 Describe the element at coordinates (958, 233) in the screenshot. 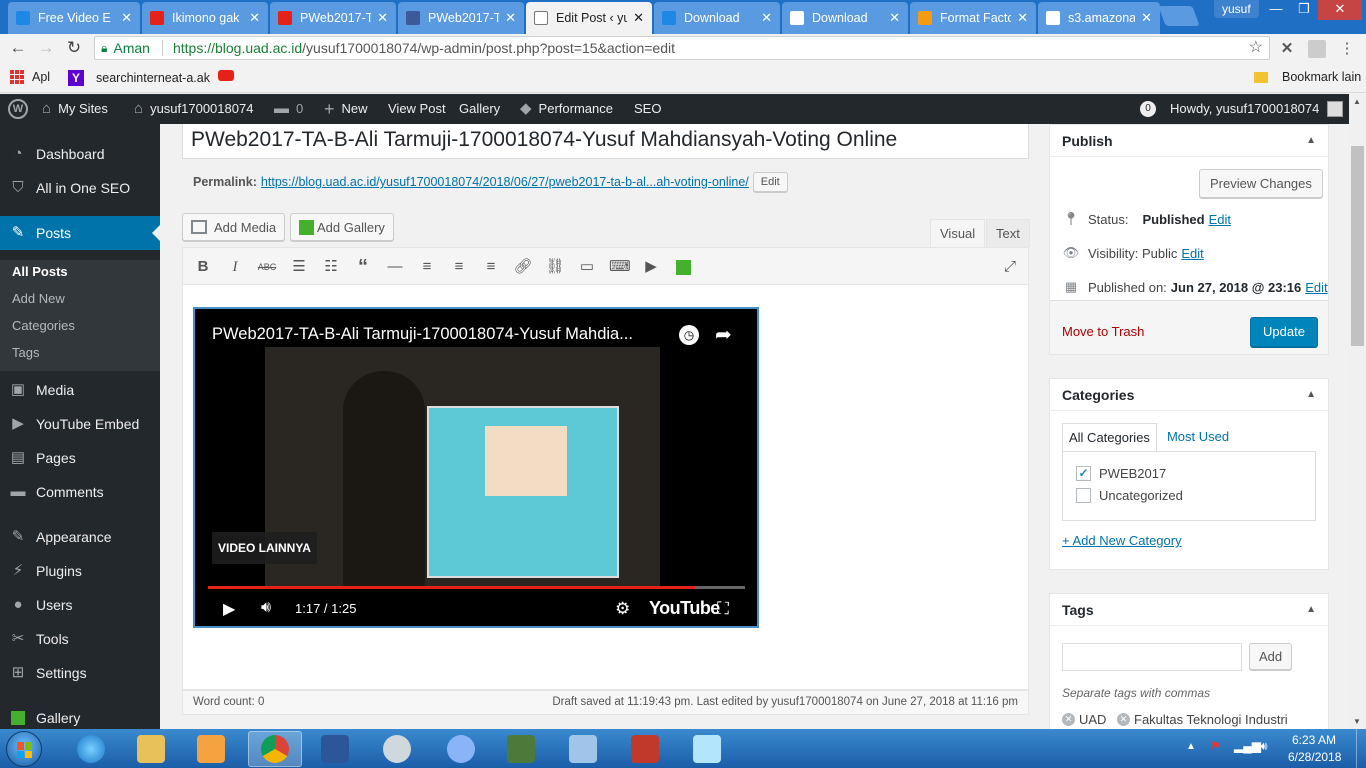

I see `tab-visual: Visual` at that location.